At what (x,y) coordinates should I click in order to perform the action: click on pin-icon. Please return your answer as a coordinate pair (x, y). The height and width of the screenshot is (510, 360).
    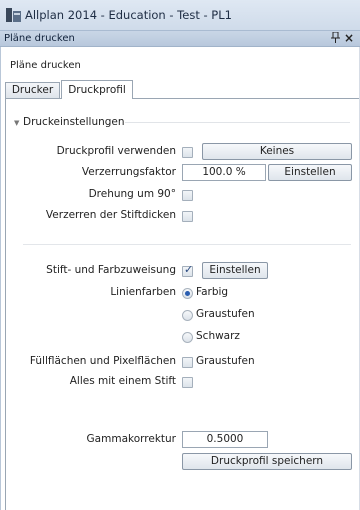
    Looking at the image, I should click on (335, 38).